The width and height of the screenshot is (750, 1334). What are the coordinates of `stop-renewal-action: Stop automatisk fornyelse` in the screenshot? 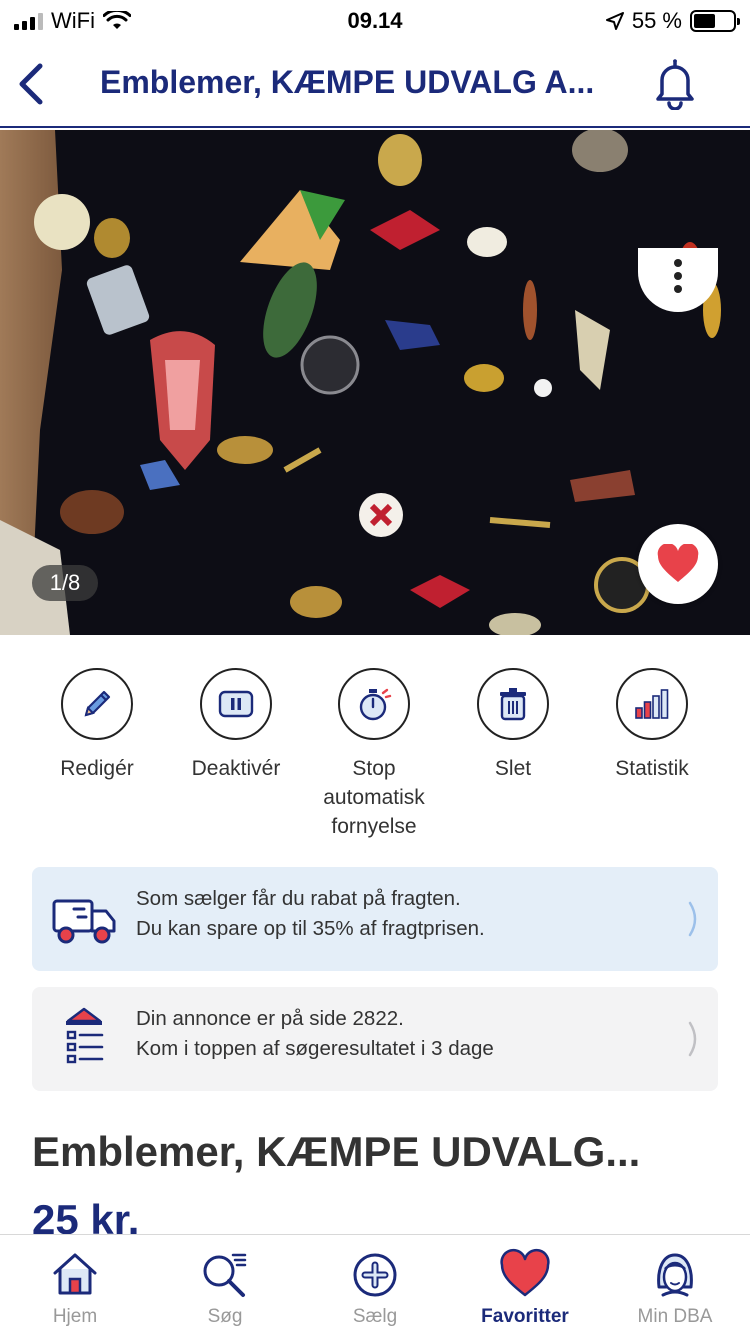 It's located at (374, 754).